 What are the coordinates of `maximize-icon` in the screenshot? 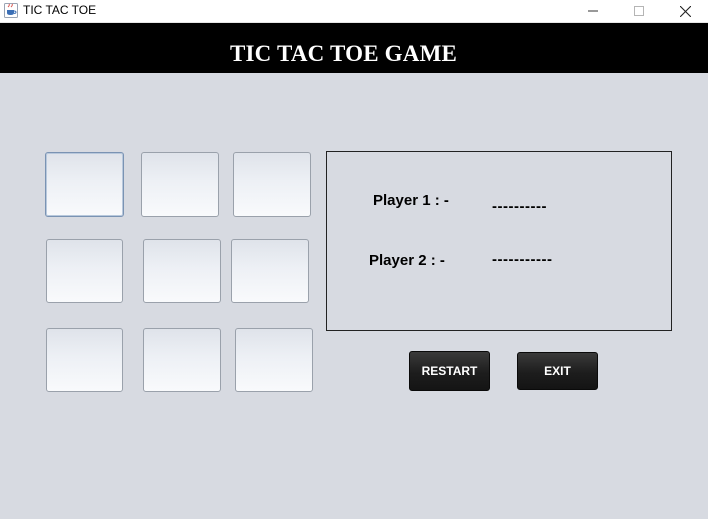 It's located at (639, 11).